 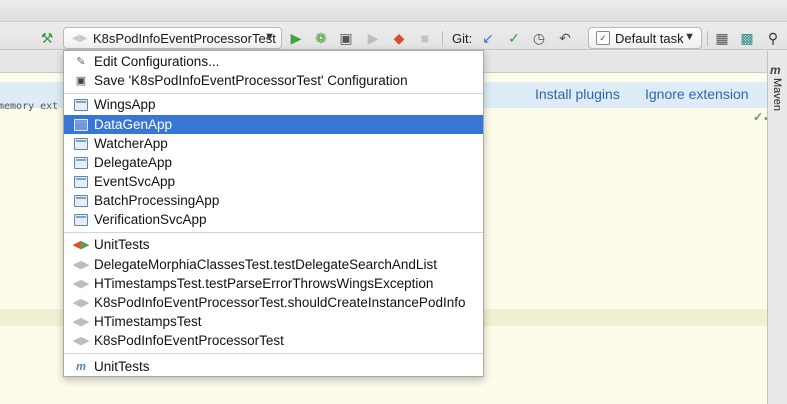 What do you see at coordinates (462, 38) in the screenshot?
I see `git-label: Git:` at bounding box center [462, 38].